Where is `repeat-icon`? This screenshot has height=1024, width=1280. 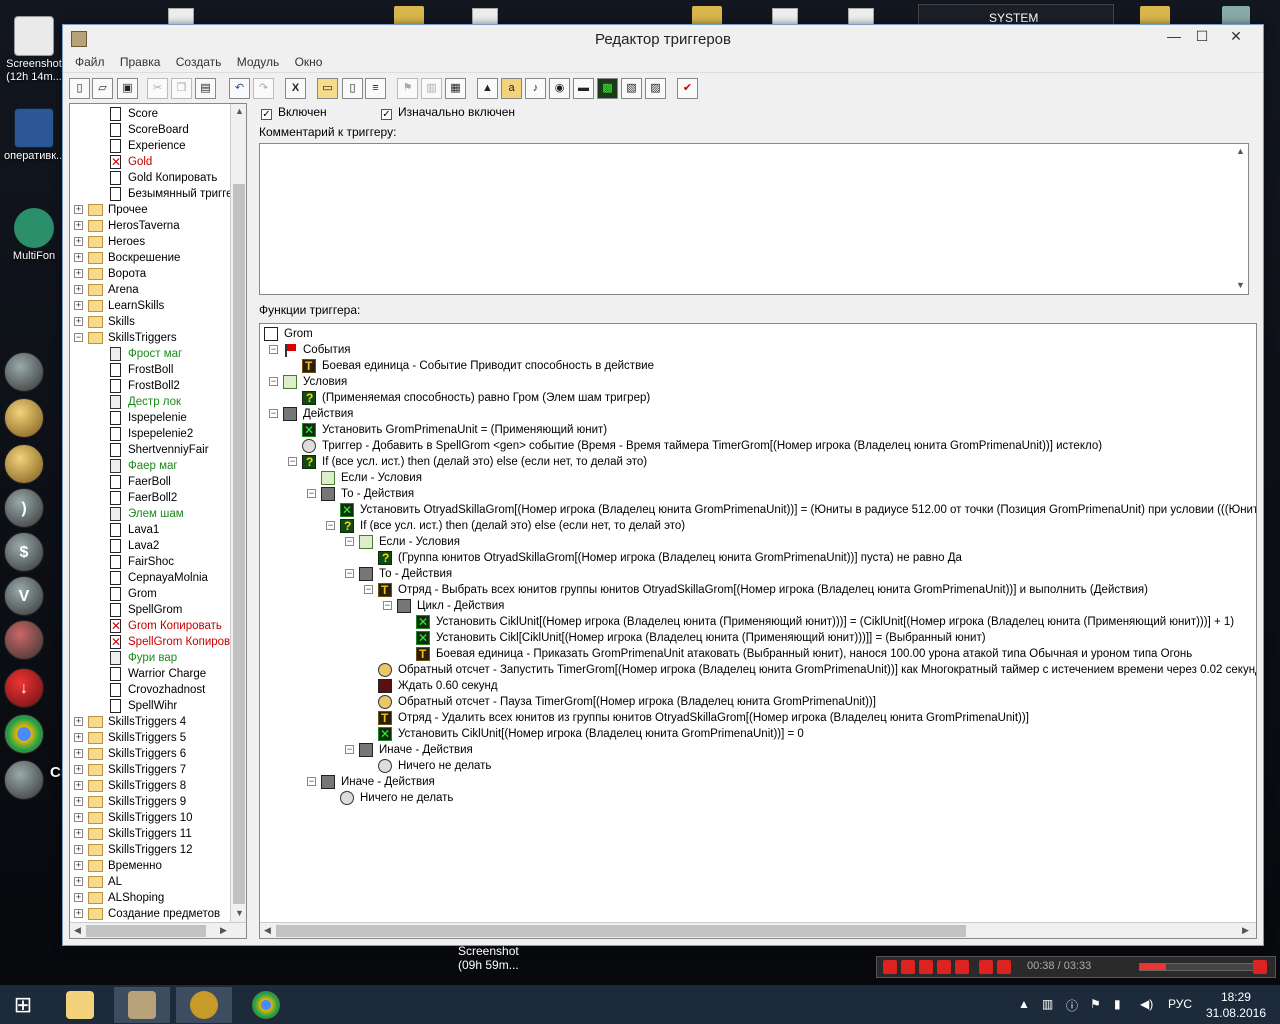 repeat-icon is located at coordinates (986, 967).